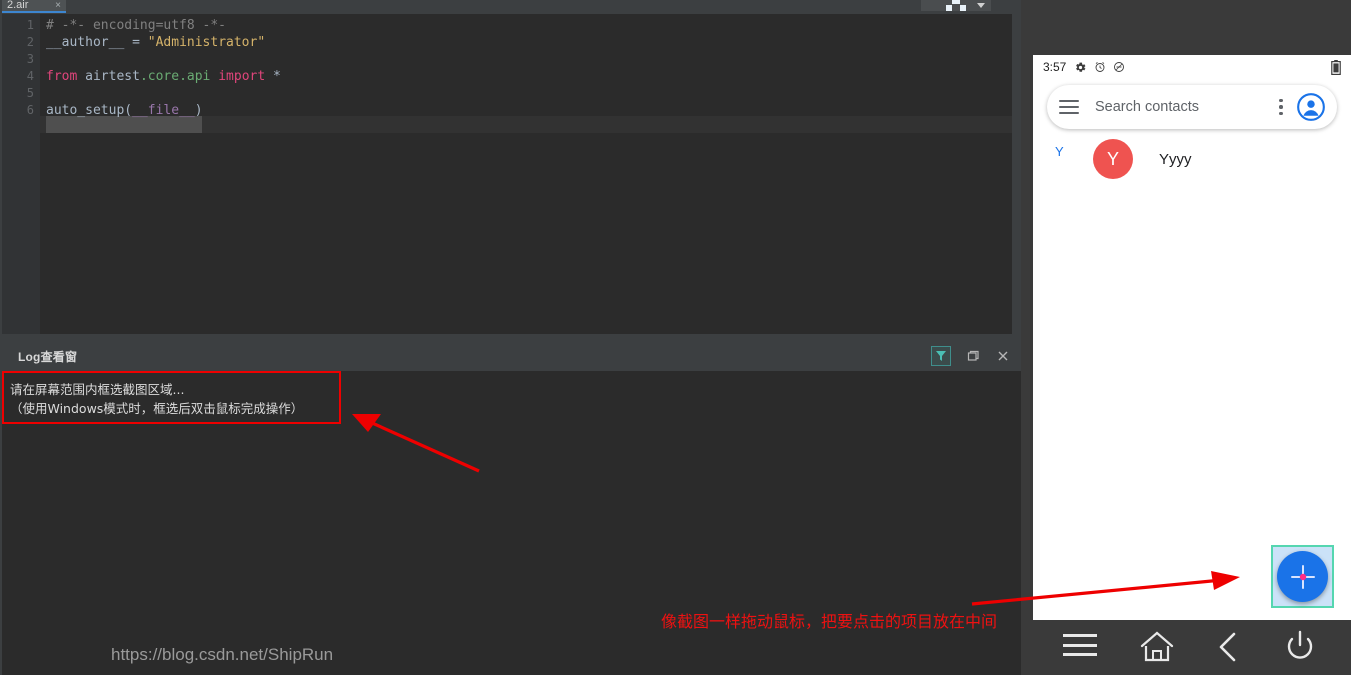 The height and width of the screenshot is (675, 1351). Describe the element at coordinates (30, 42) in the screenshot. I see `line-number: 2` at that location.